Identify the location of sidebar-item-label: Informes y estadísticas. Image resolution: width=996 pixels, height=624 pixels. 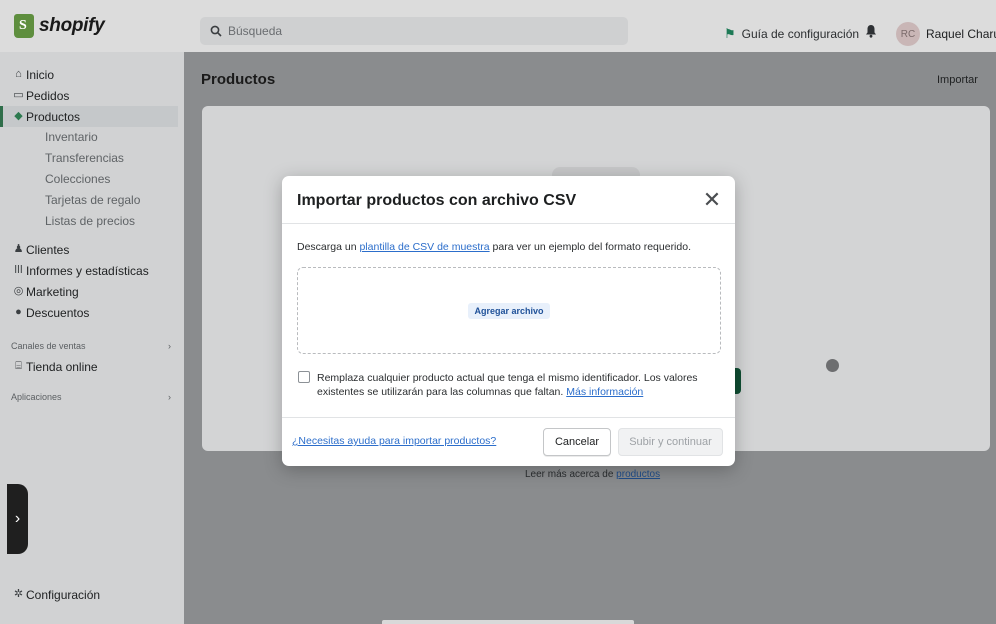
(87, 270).